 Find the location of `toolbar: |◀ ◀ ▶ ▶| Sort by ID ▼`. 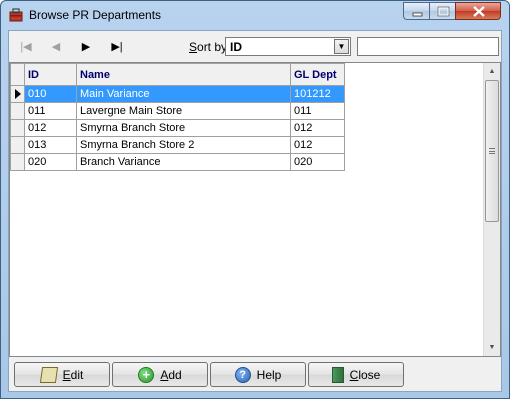

toolbar: |◀ ◀ ▶ ▶| Sort by ID ▼ is located at coordinates (255, 46).